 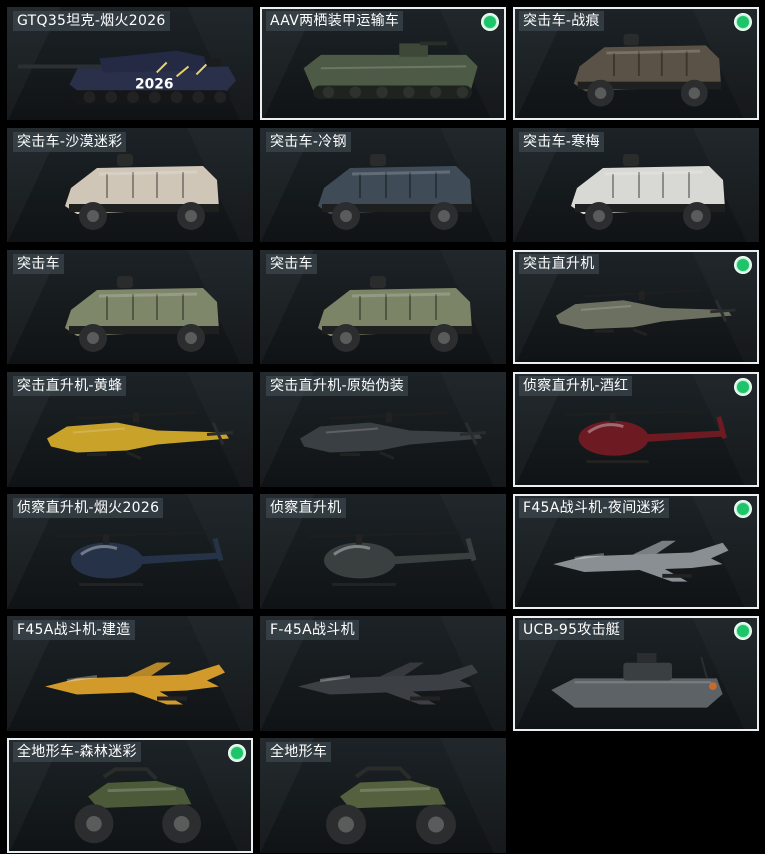 I want to click on vehicle-card: 突击车-战痕, so click(x=636, y=63).